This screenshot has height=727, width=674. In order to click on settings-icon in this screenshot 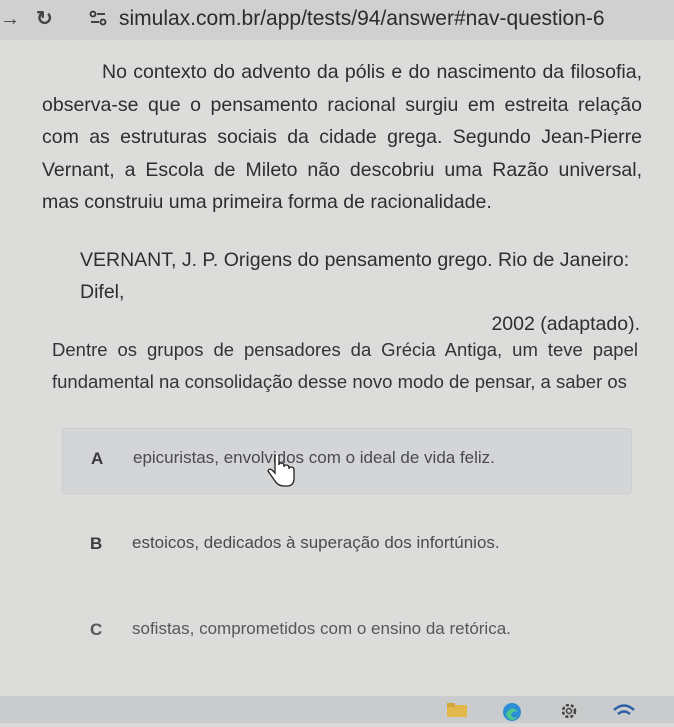, I will do `click(569, 713)`.